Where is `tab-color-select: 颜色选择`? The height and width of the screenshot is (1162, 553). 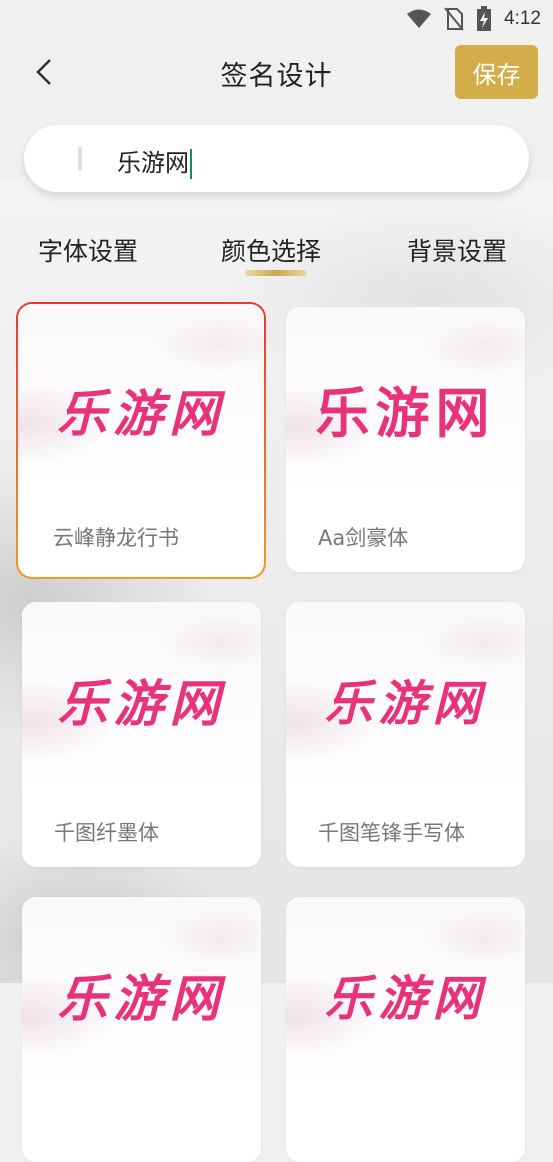
tab-color-select: 颜色选择 is located at coordinates (271, 250).